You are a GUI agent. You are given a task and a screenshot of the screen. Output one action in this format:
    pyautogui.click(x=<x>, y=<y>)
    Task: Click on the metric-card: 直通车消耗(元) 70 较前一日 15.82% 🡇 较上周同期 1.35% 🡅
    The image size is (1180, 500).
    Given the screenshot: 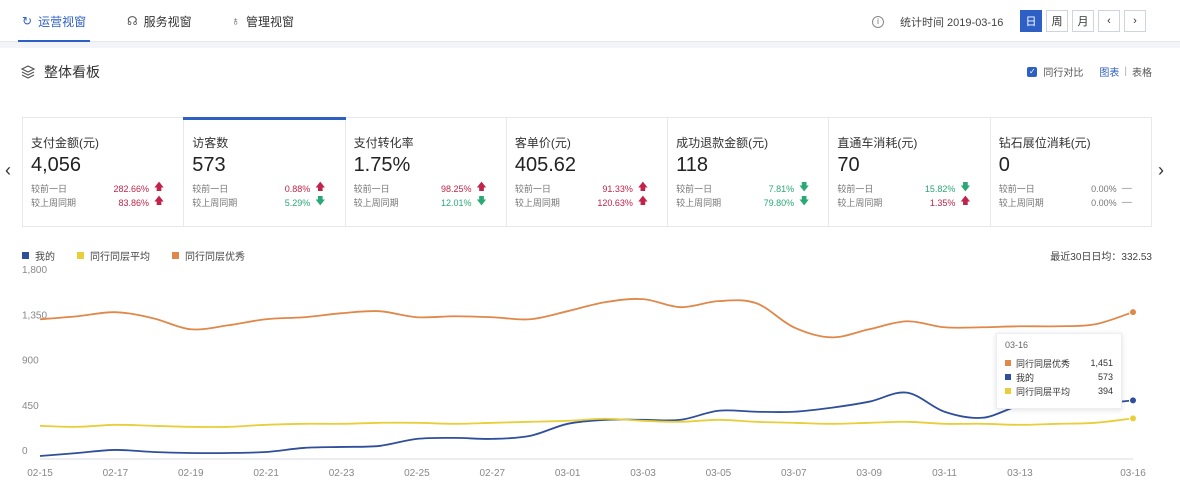 What is the action you would take?
    pyautogui.click(x=910, y=172)
    